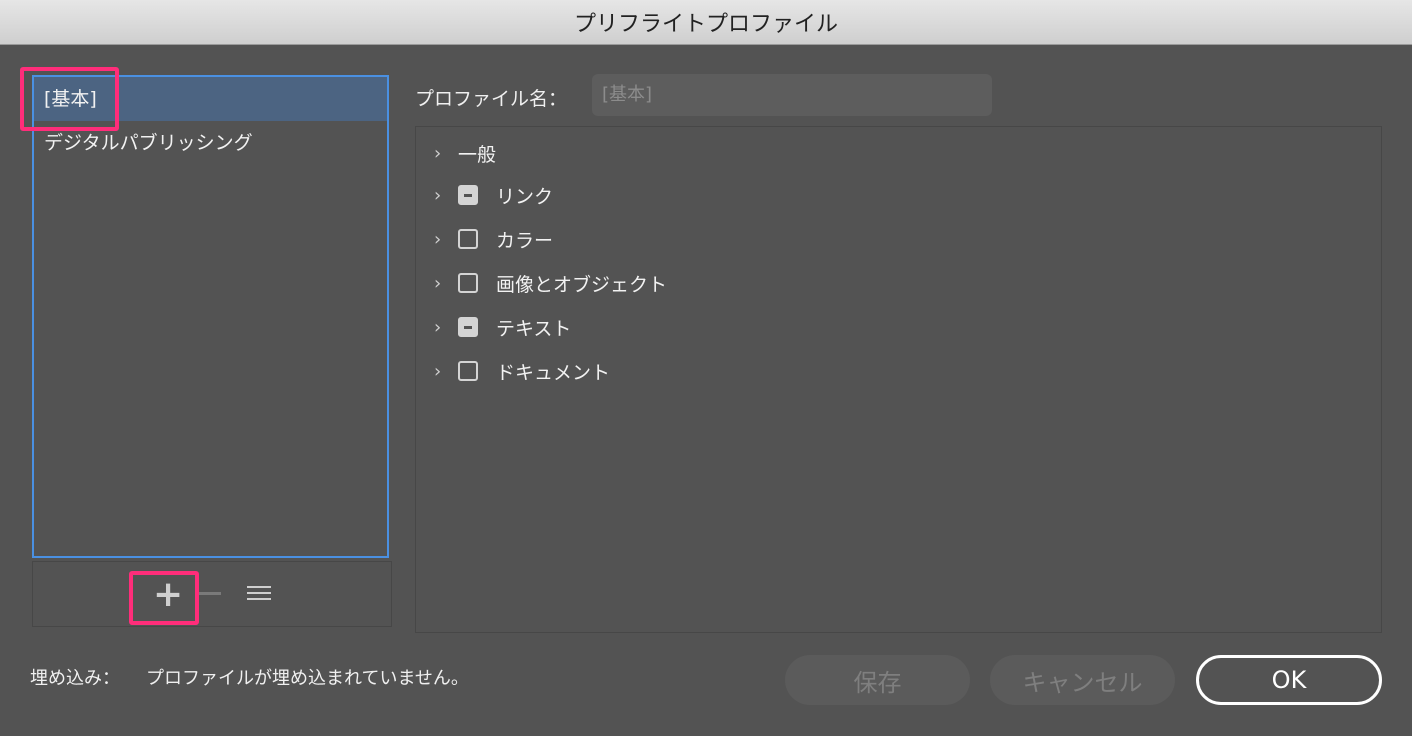 The image size is (1412, 736). Describe the element at coordinates (877, 680) in the screenshot. I see `save-button: 保存` at that location.